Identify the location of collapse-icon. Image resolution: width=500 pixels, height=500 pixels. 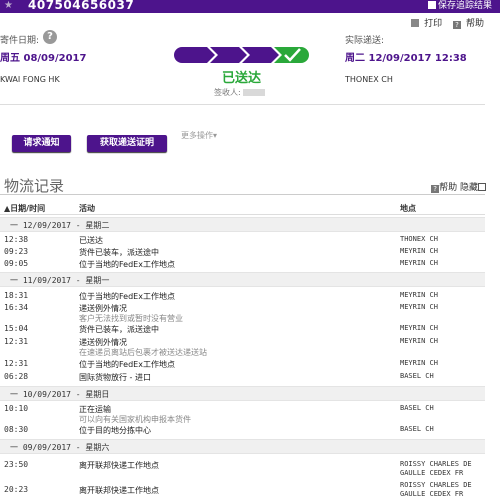
(482, 187).